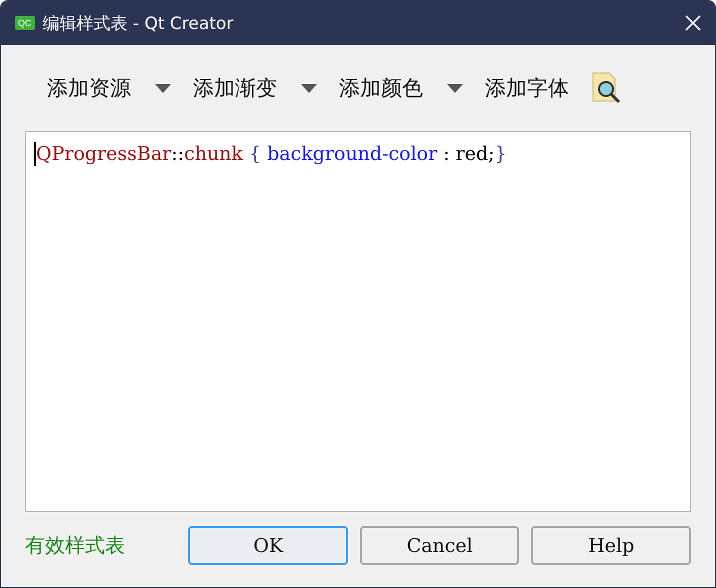 This screenshot has height=588, width=716. I want to click on toolbar-menu-button: 添加颜色, so click(406, 88).